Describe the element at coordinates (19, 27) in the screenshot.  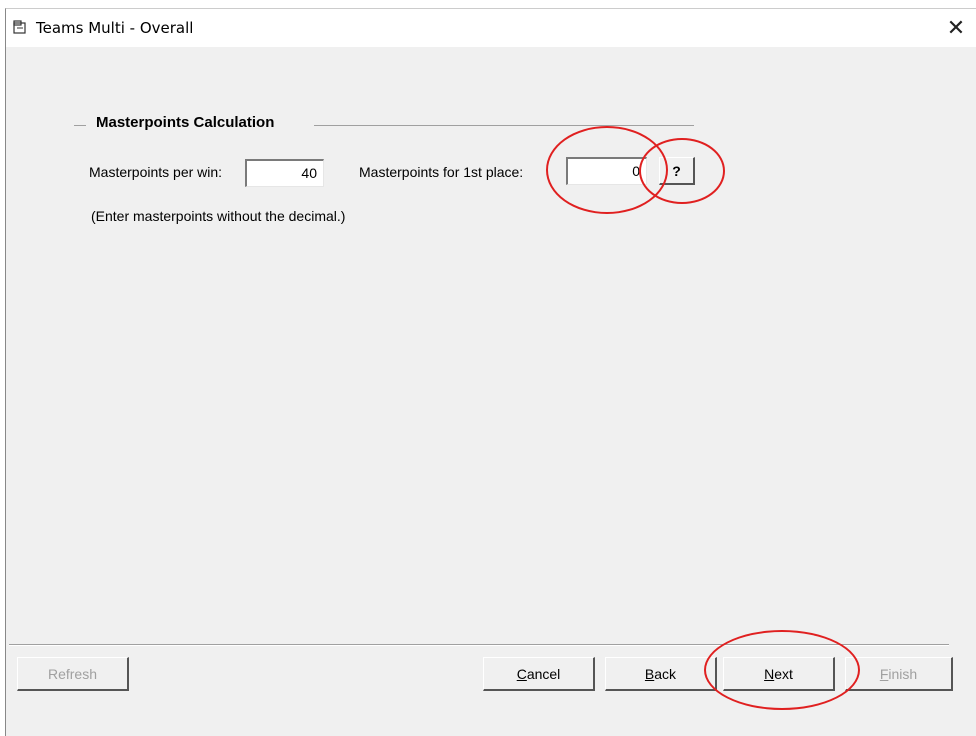
I see `window-app-icon` at that location.